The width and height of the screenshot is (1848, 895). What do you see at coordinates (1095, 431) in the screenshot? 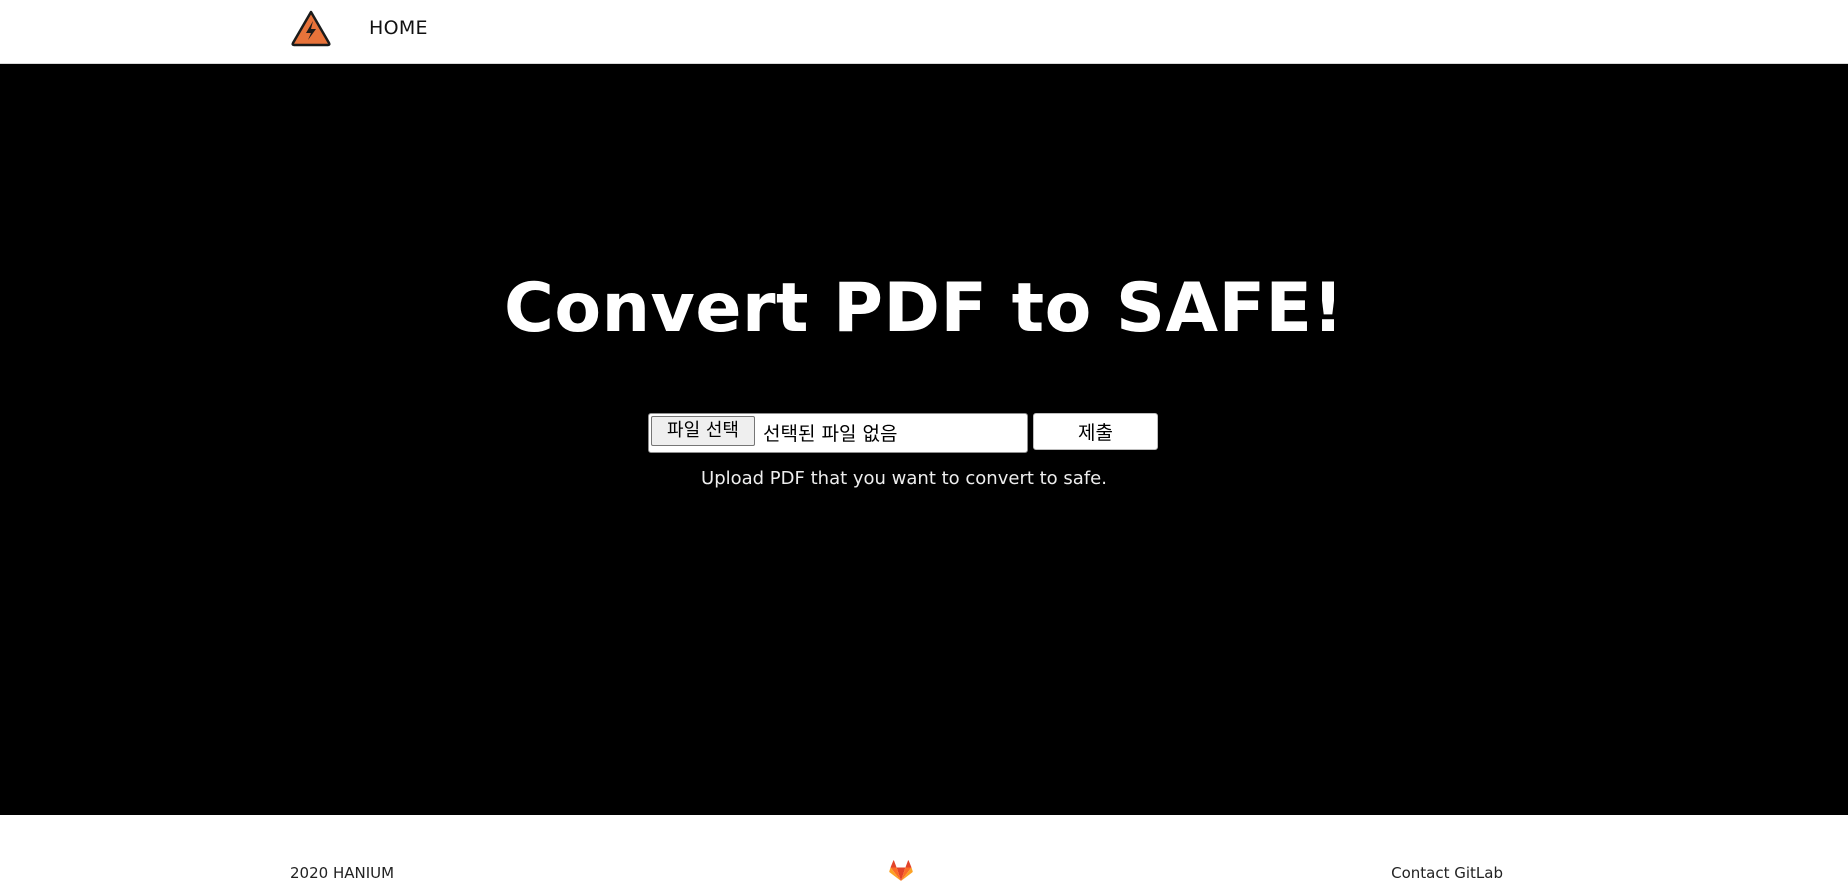
I see `submit-button: 제출` at bounding box center [1095, 431].